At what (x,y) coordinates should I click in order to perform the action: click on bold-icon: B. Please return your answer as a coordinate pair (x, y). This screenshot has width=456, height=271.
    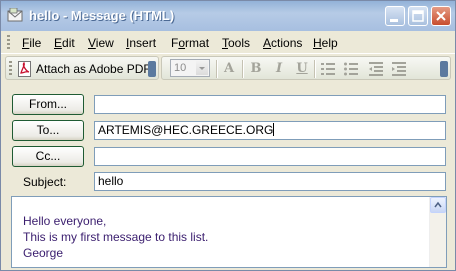
    Looking at the image, I should click on (256, 69).